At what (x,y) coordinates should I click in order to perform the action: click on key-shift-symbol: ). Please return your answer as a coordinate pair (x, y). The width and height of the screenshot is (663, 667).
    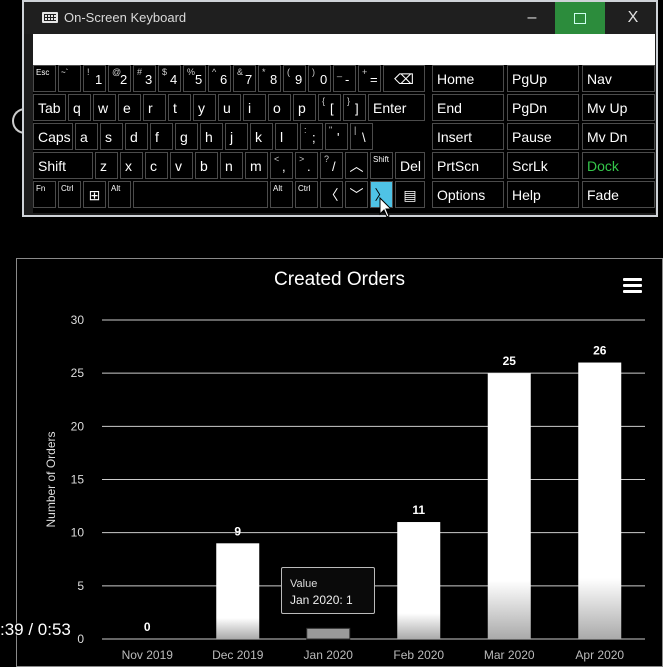
    Looking at the image, I should click on (313, 72).